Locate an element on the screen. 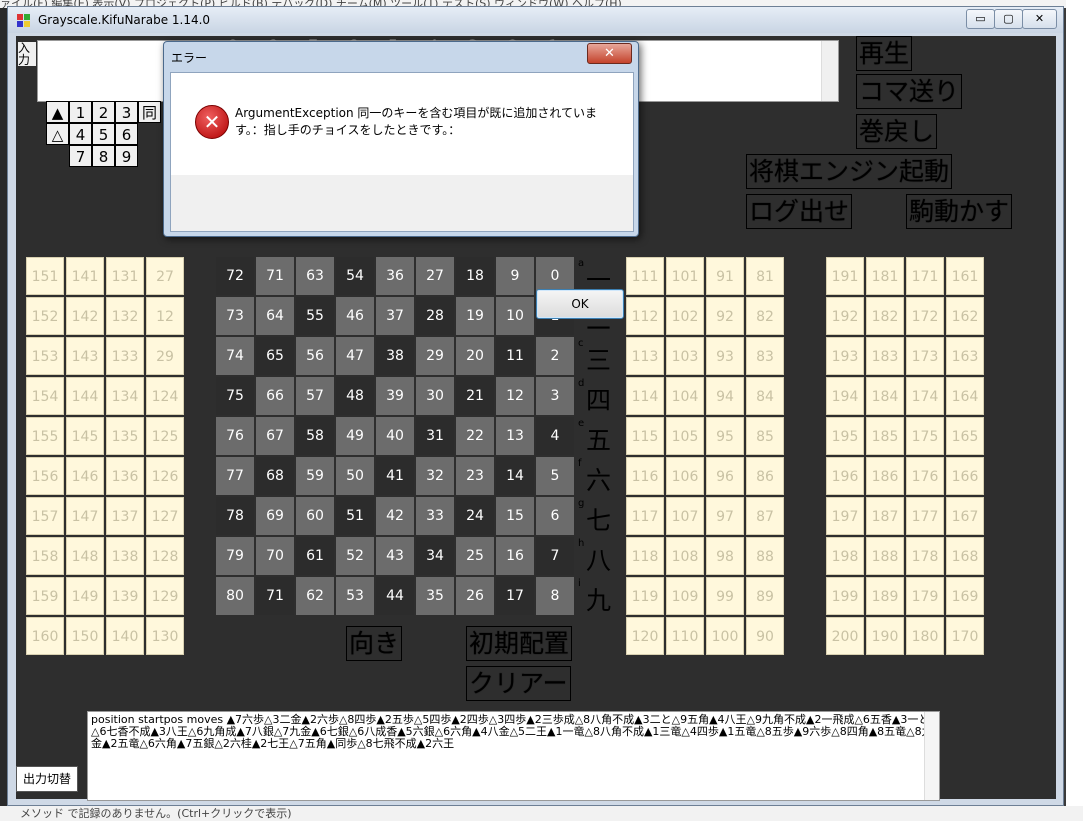 The height and width of the screenshot is (821, 1083). board-square: 41 is located at coordinates (395, 476).